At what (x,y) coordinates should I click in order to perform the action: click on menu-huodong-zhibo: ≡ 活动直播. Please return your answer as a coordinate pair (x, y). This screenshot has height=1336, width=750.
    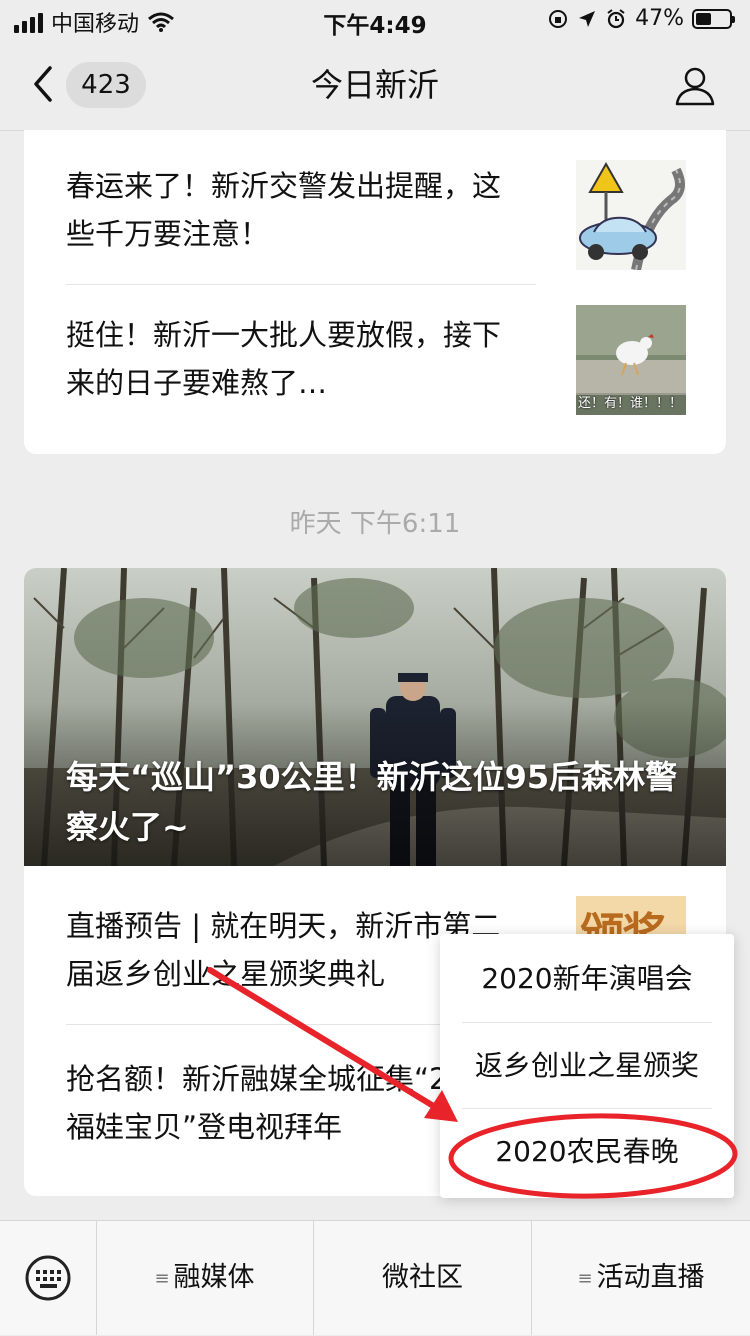
    Looking at the image, I should click on (641, 1278).